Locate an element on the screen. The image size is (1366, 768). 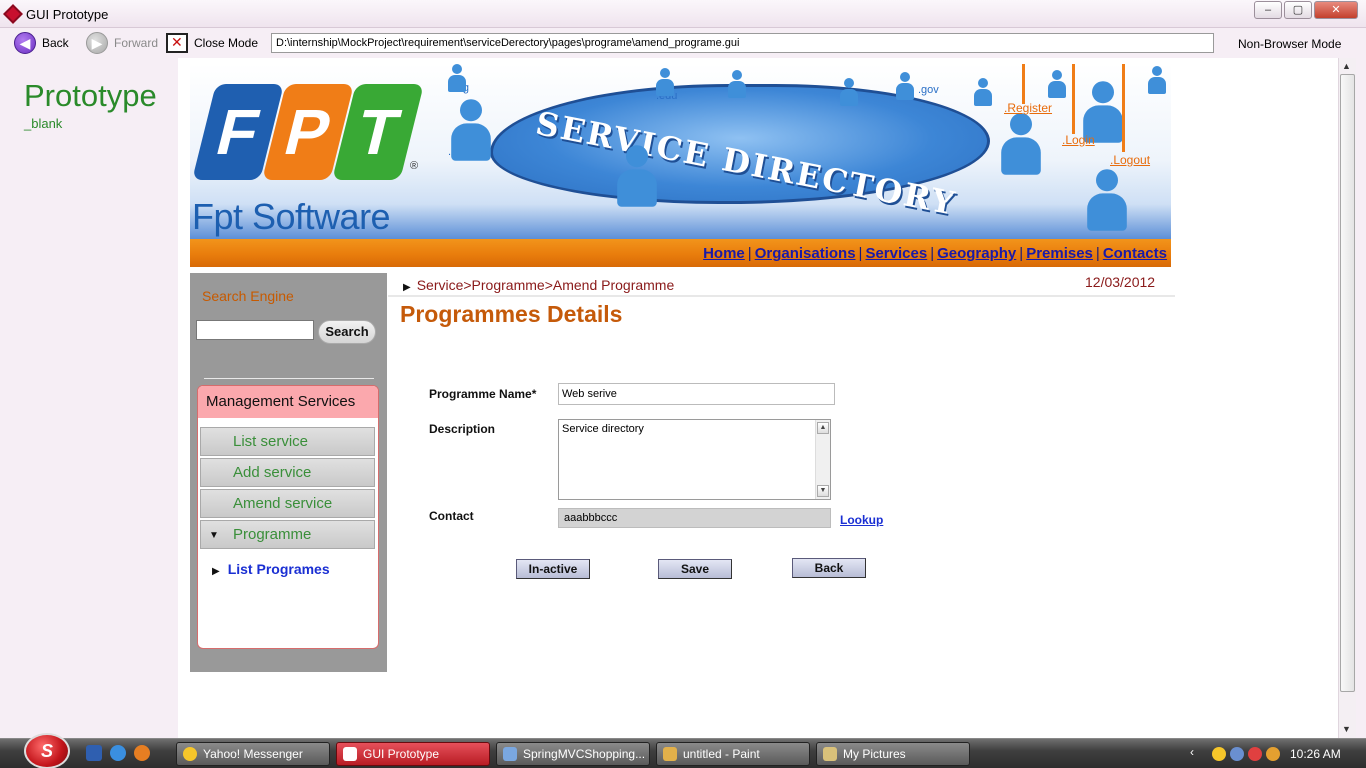
window-controls: – ▢ ✕ is located at coordinates (1306, 10).